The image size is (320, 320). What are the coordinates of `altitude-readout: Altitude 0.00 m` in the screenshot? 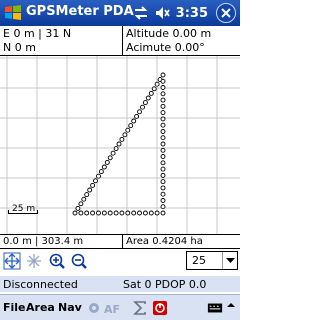 It's located at (169, 33).